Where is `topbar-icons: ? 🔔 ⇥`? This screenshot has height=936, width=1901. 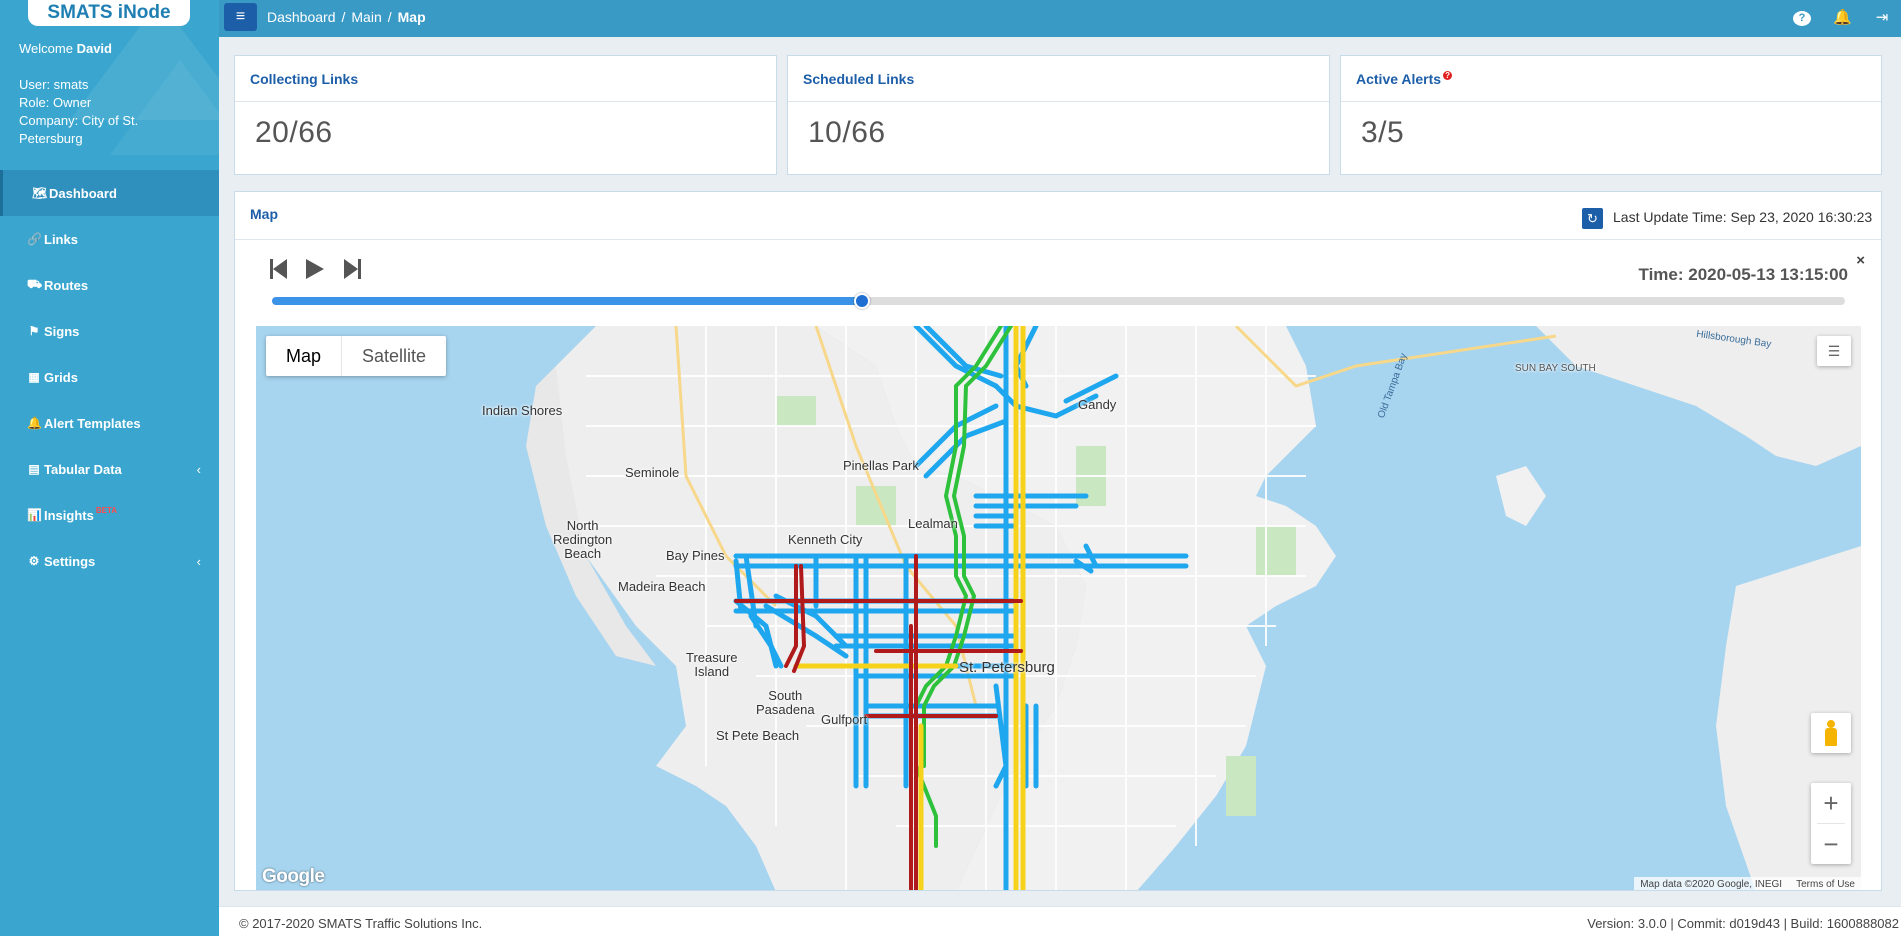 topbar-icons: ? 🔔 ⇥ is located at coordinates (1842, 17).